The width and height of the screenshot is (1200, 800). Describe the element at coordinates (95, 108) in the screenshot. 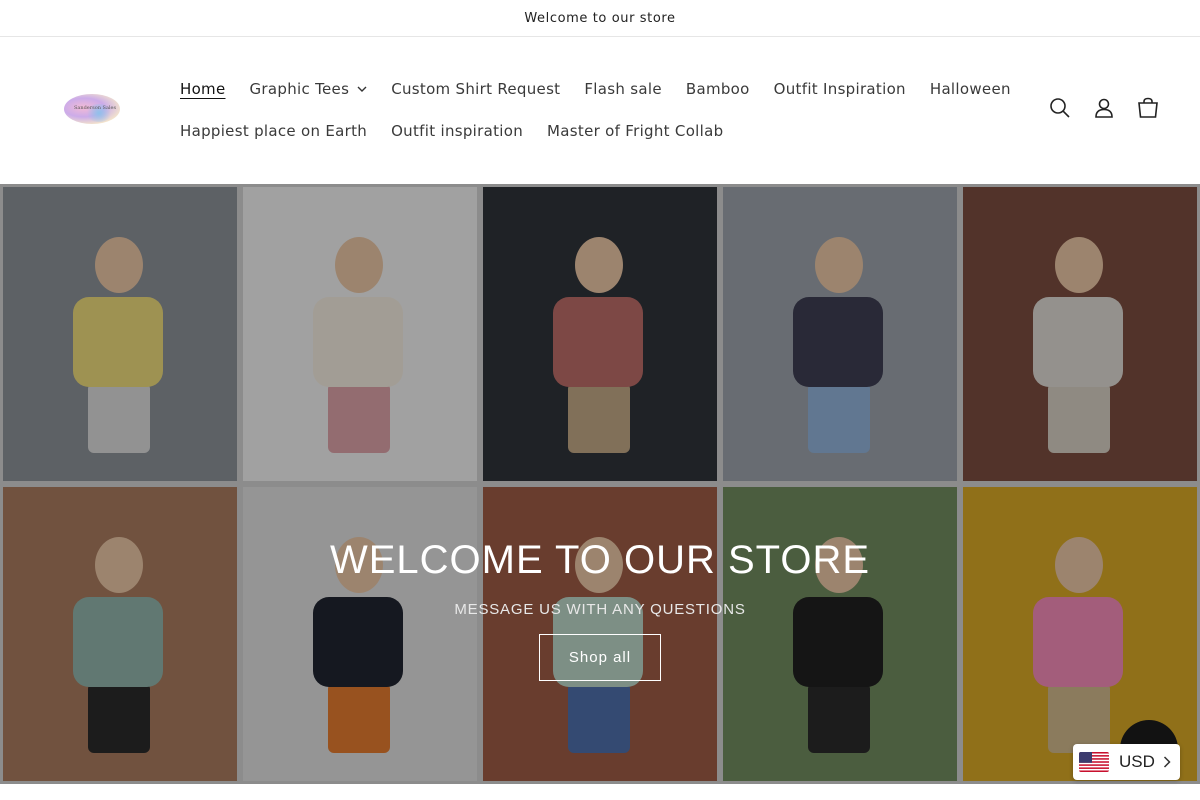

I see `logo-text: Sanderson Sales` at that location.